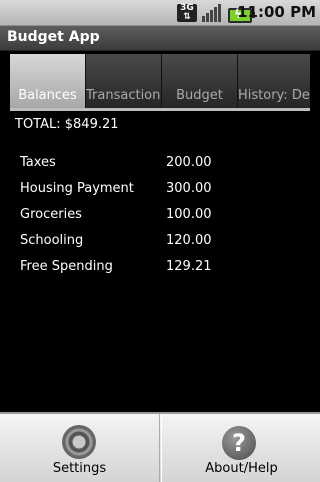 The width and height of the screenshot is (320, 482). I want to click on item-amount: 120.00, so click(189, 240).